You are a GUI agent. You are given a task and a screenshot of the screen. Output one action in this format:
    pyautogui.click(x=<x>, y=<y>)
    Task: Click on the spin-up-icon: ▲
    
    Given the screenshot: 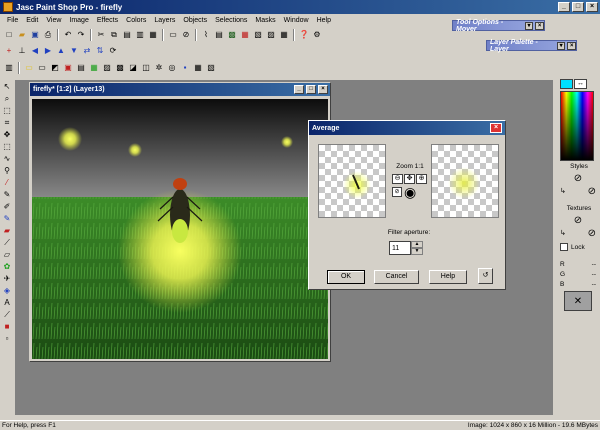 What is the action you would take?
    pyautogui.click(x=417, y=244)
    